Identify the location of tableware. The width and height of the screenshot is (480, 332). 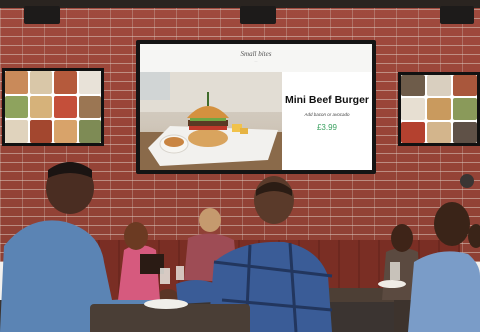
(275, 287).